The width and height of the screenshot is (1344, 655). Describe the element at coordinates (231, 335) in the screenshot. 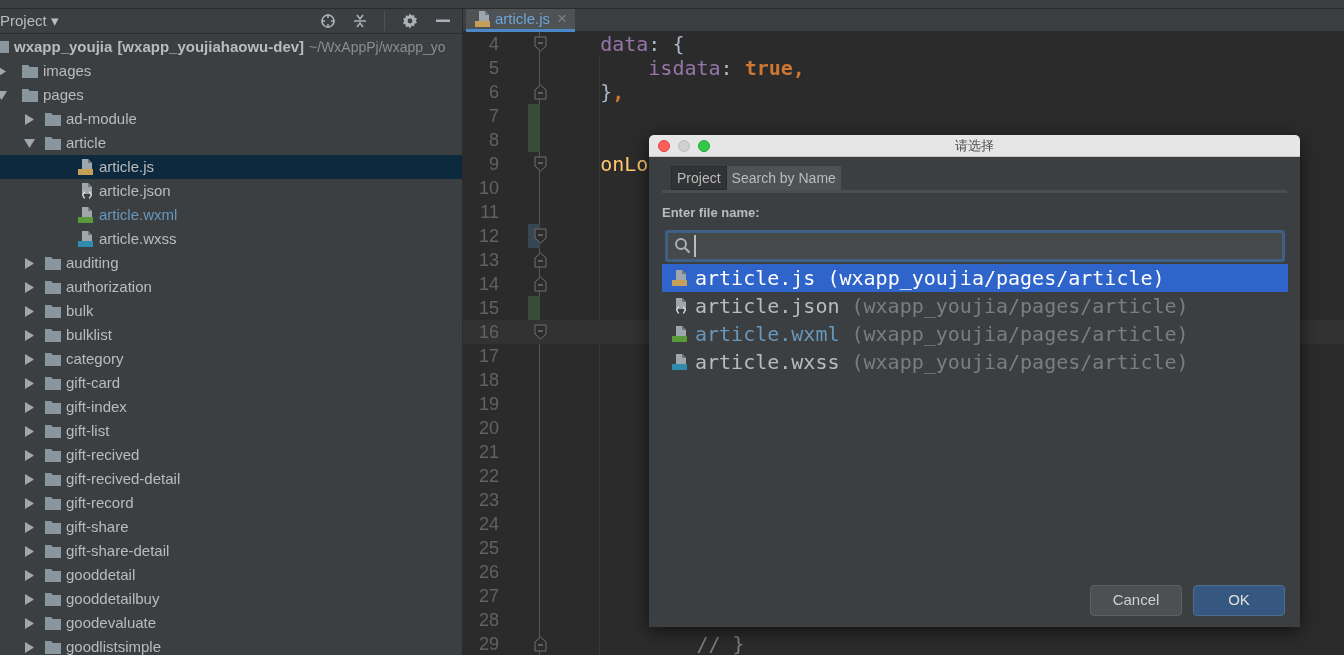

I see `tree-item: bulklist` at that location.